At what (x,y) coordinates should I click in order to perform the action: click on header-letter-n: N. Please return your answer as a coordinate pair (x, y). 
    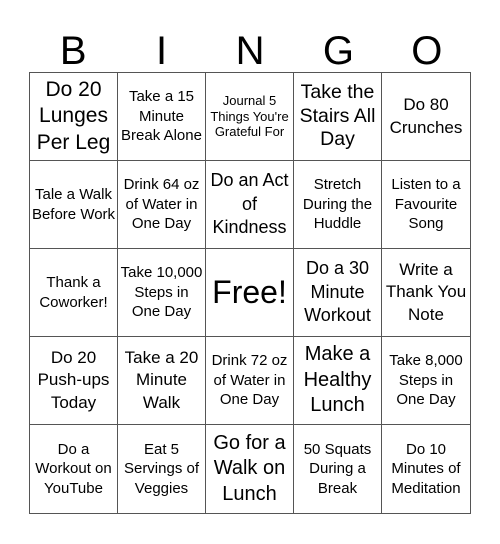
    Looking at the image, I should click on (250, 51).